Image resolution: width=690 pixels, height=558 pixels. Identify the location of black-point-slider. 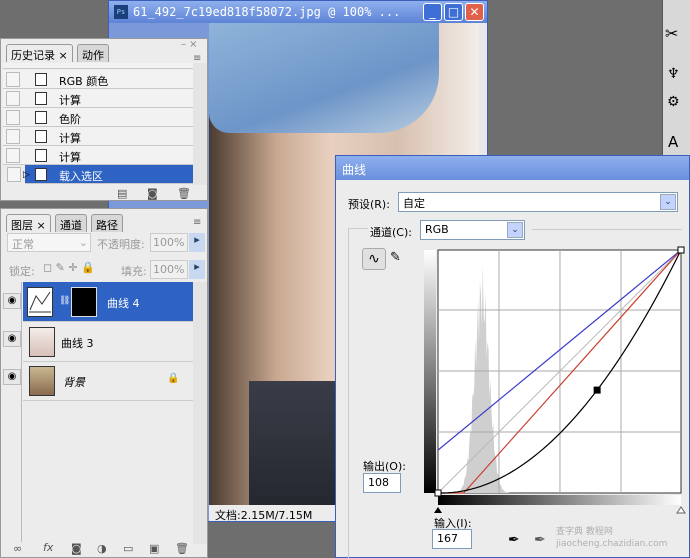
(438, 510).